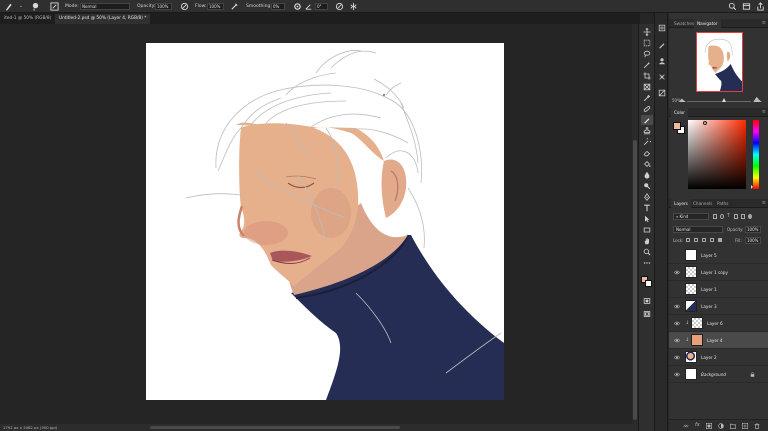  I want to click on lock-icon, so click(752, 374).